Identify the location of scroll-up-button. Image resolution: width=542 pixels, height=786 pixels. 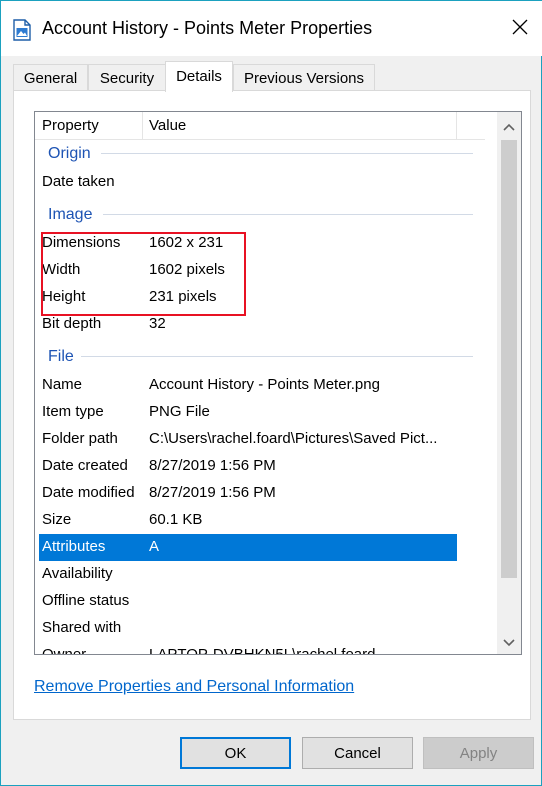
(509, 126).